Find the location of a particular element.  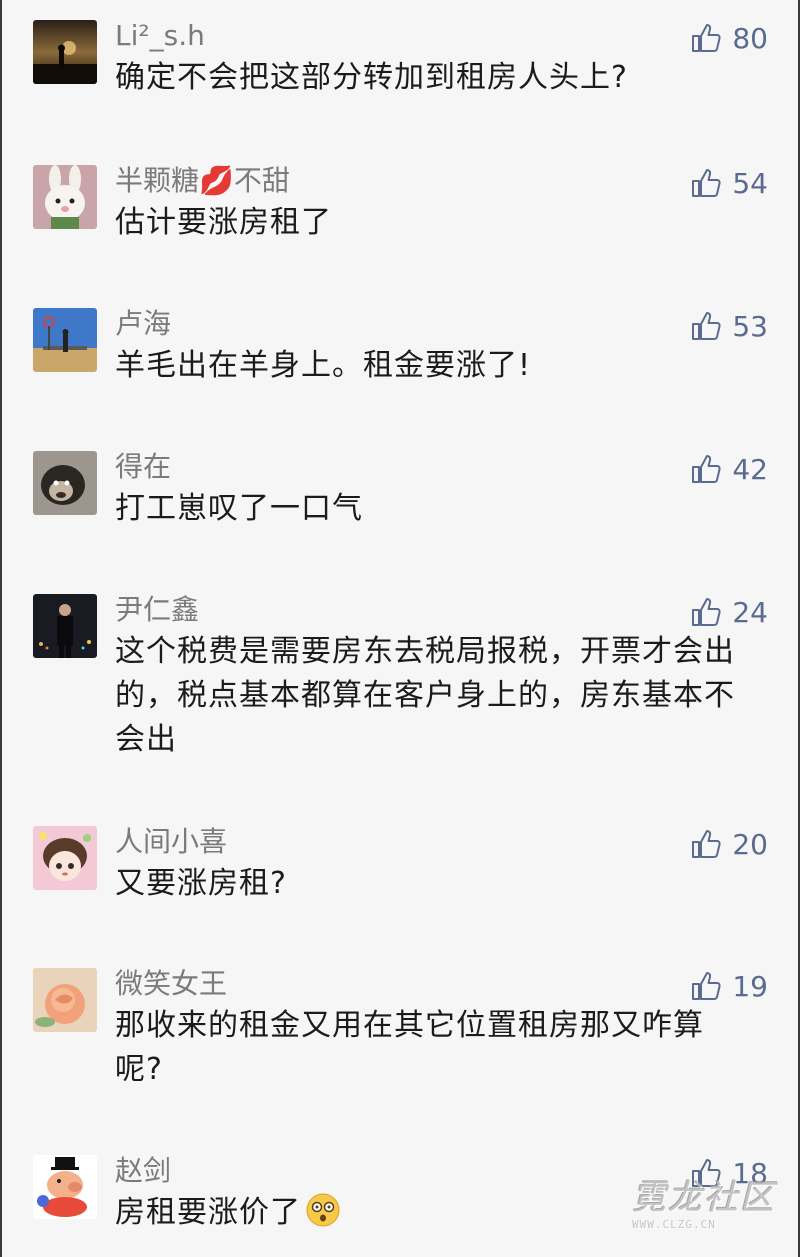

sunset-silhouette-icon is located at coordinates (65, 52).